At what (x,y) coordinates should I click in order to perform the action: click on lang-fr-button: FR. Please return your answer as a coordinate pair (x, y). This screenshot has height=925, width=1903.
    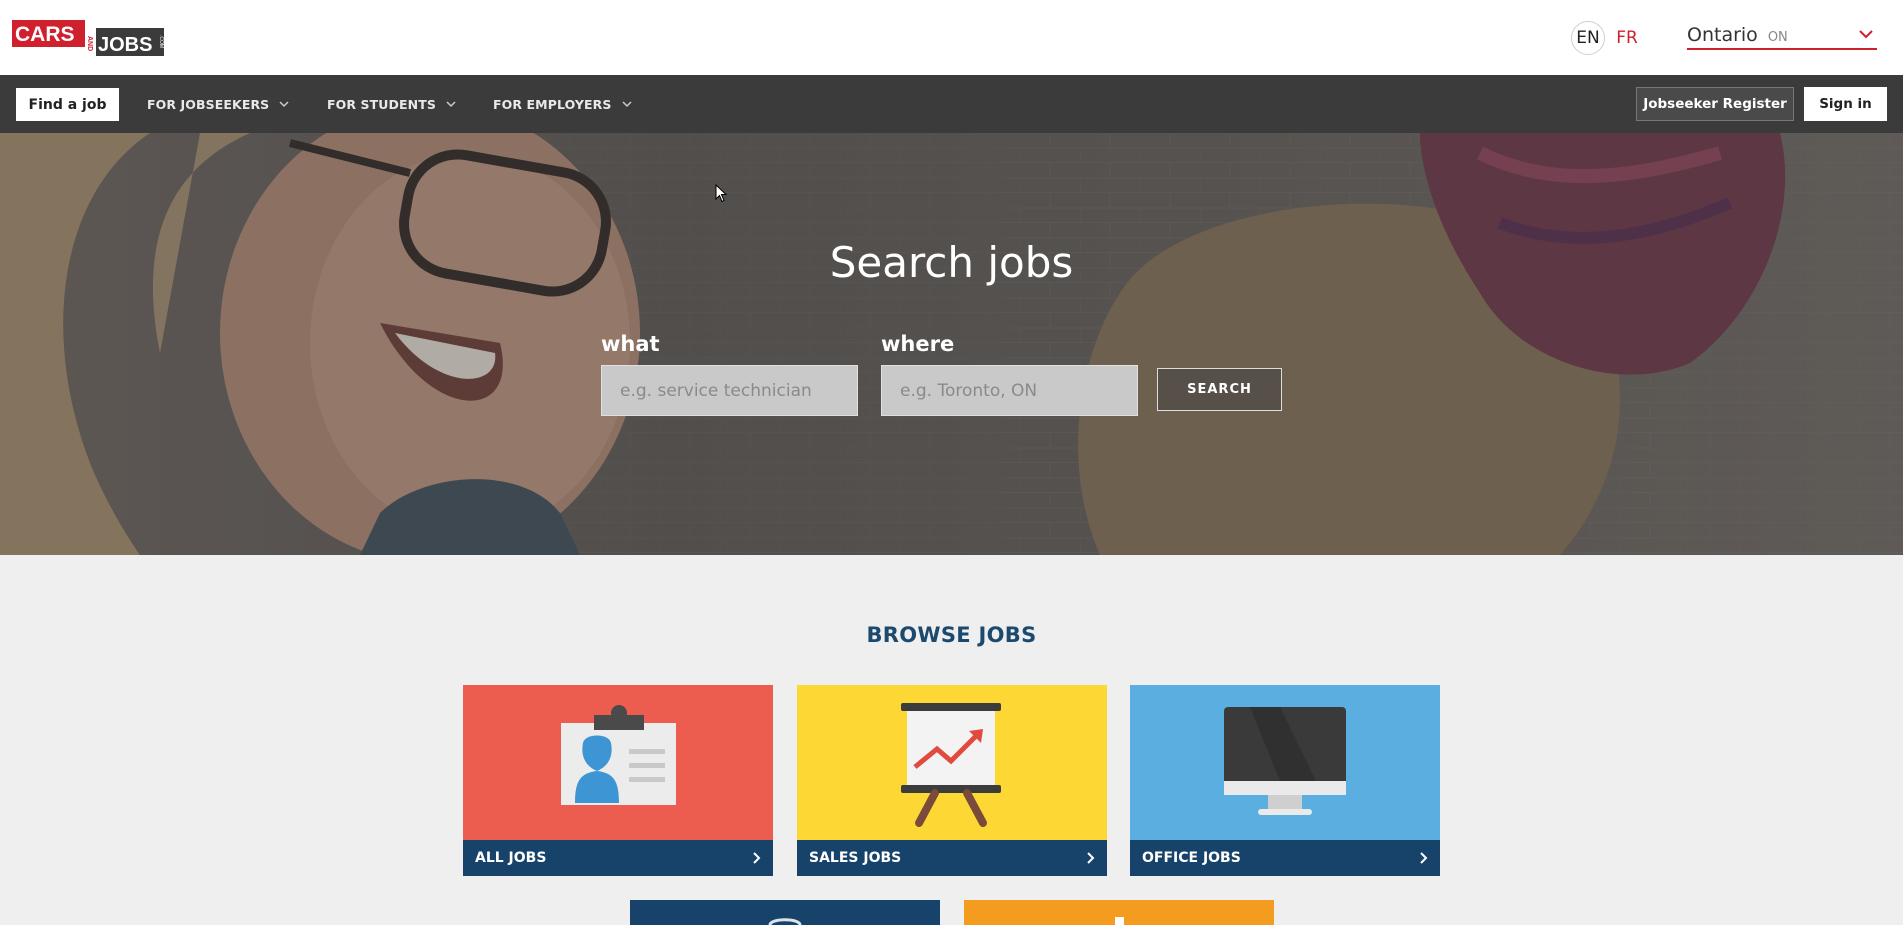
    Looking at the image, I should click on (1627, 38).